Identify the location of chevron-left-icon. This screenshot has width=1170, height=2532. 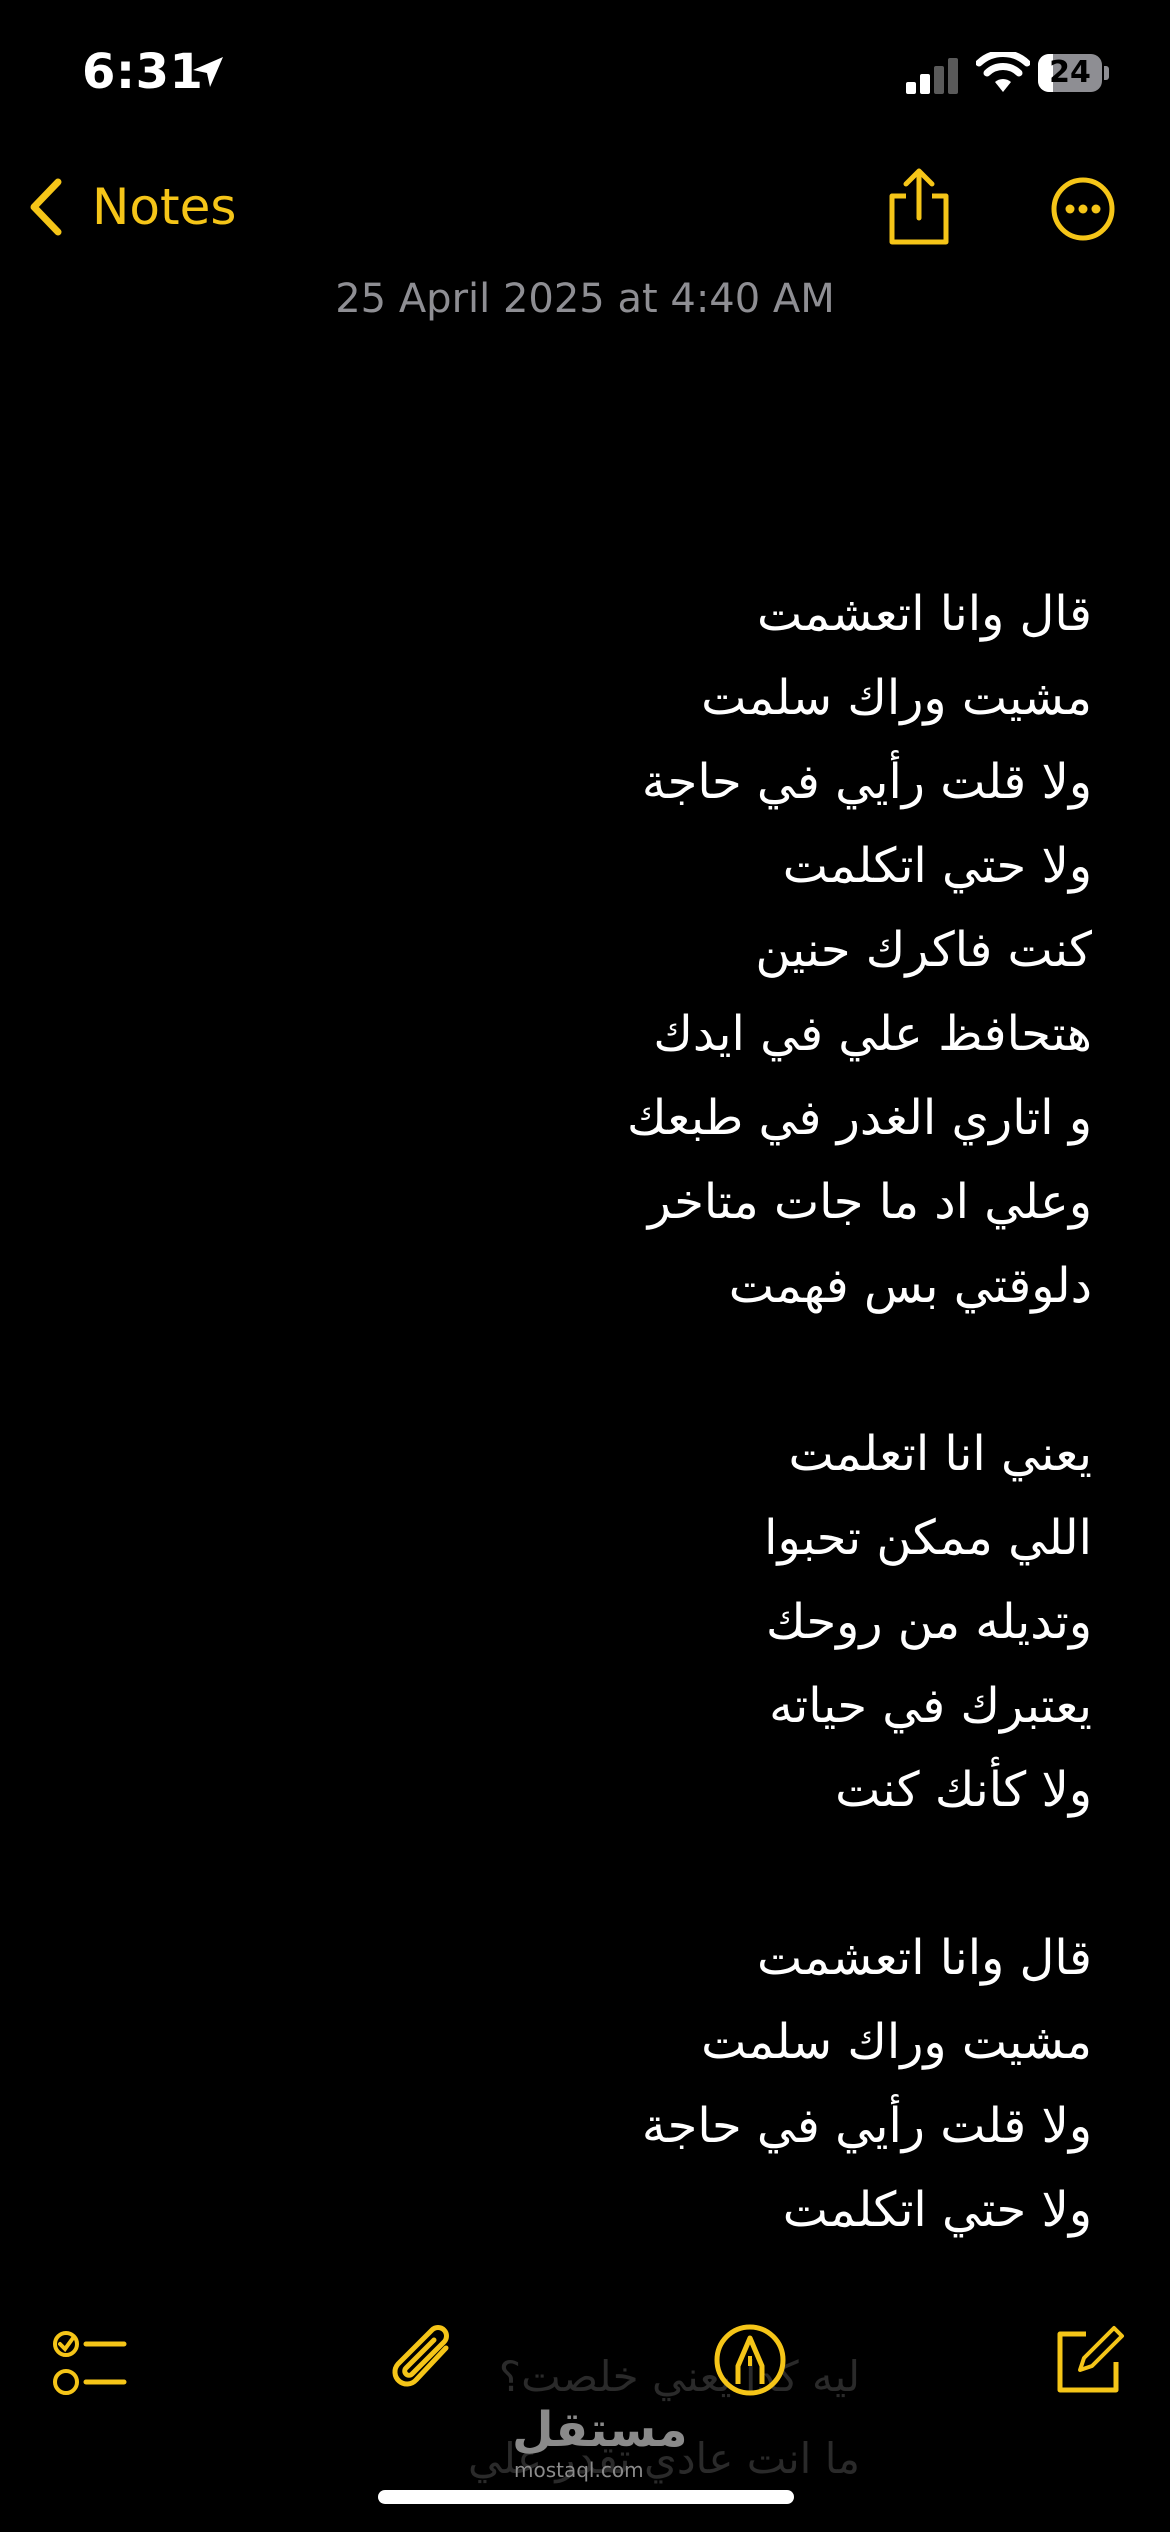
(46, 207).